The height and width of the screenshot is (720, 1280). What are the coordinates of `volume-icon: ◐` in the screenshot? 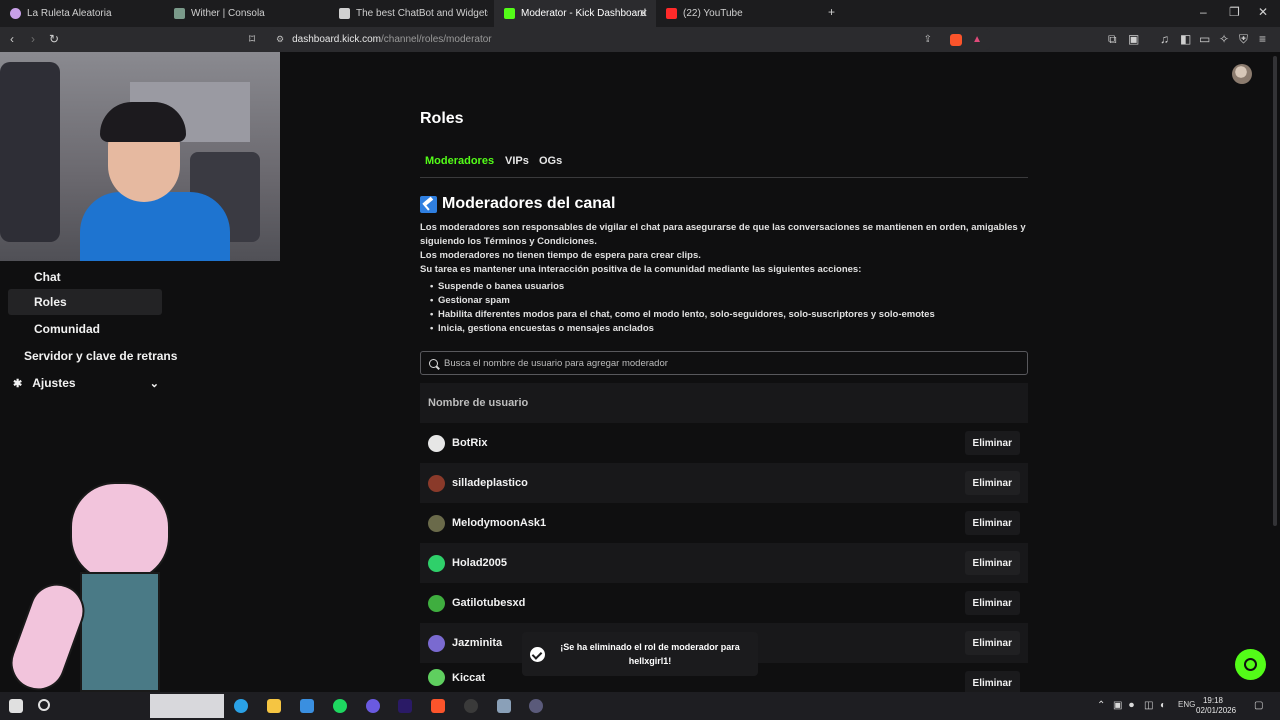 It's located at (1163, 705).